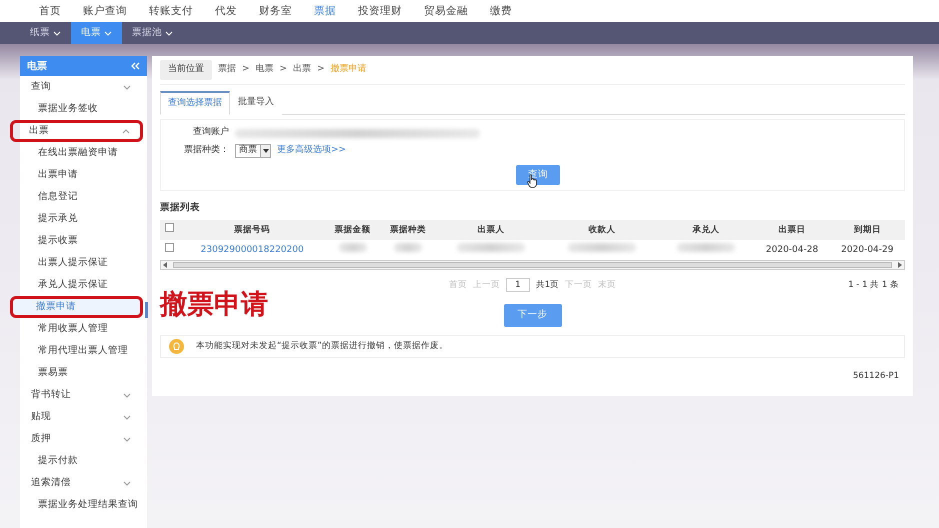  Describe the element at coordinates (169, 247) in the screenshot. I see `row-checkbox` at that location.